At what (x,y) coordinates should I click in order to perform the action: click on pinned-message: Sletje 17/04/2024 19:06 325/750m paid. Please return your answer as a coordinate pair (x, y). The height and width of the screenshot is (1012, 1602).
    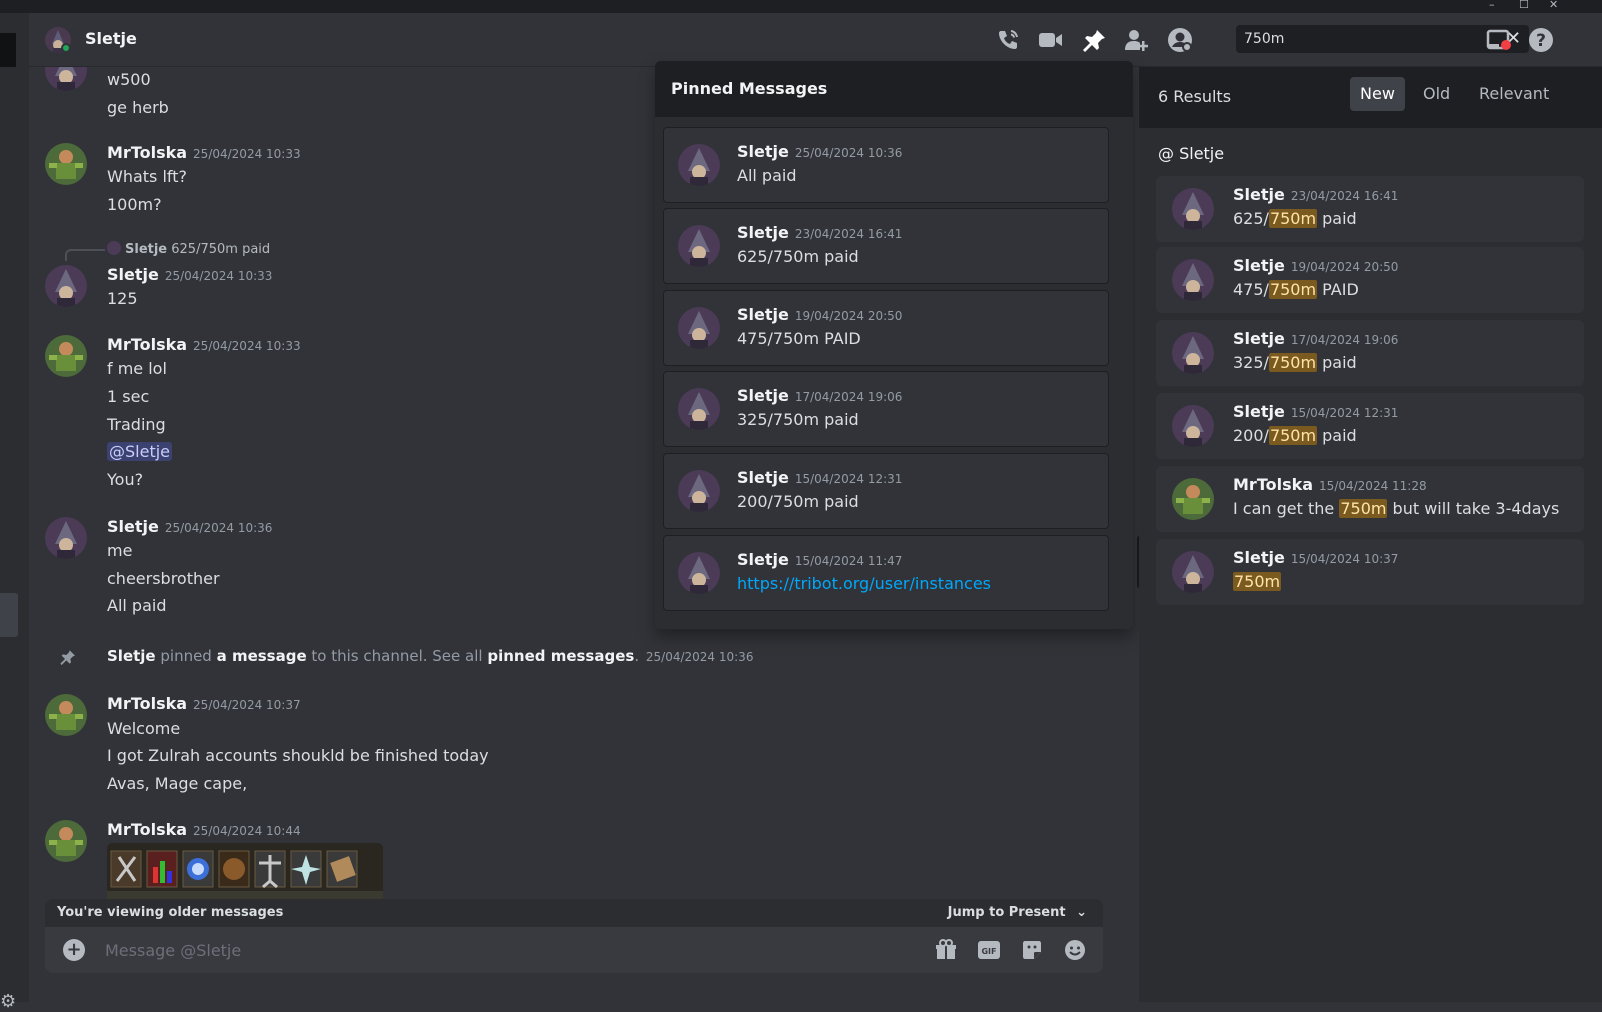
    Looking at the image, I should click on (886, 409).